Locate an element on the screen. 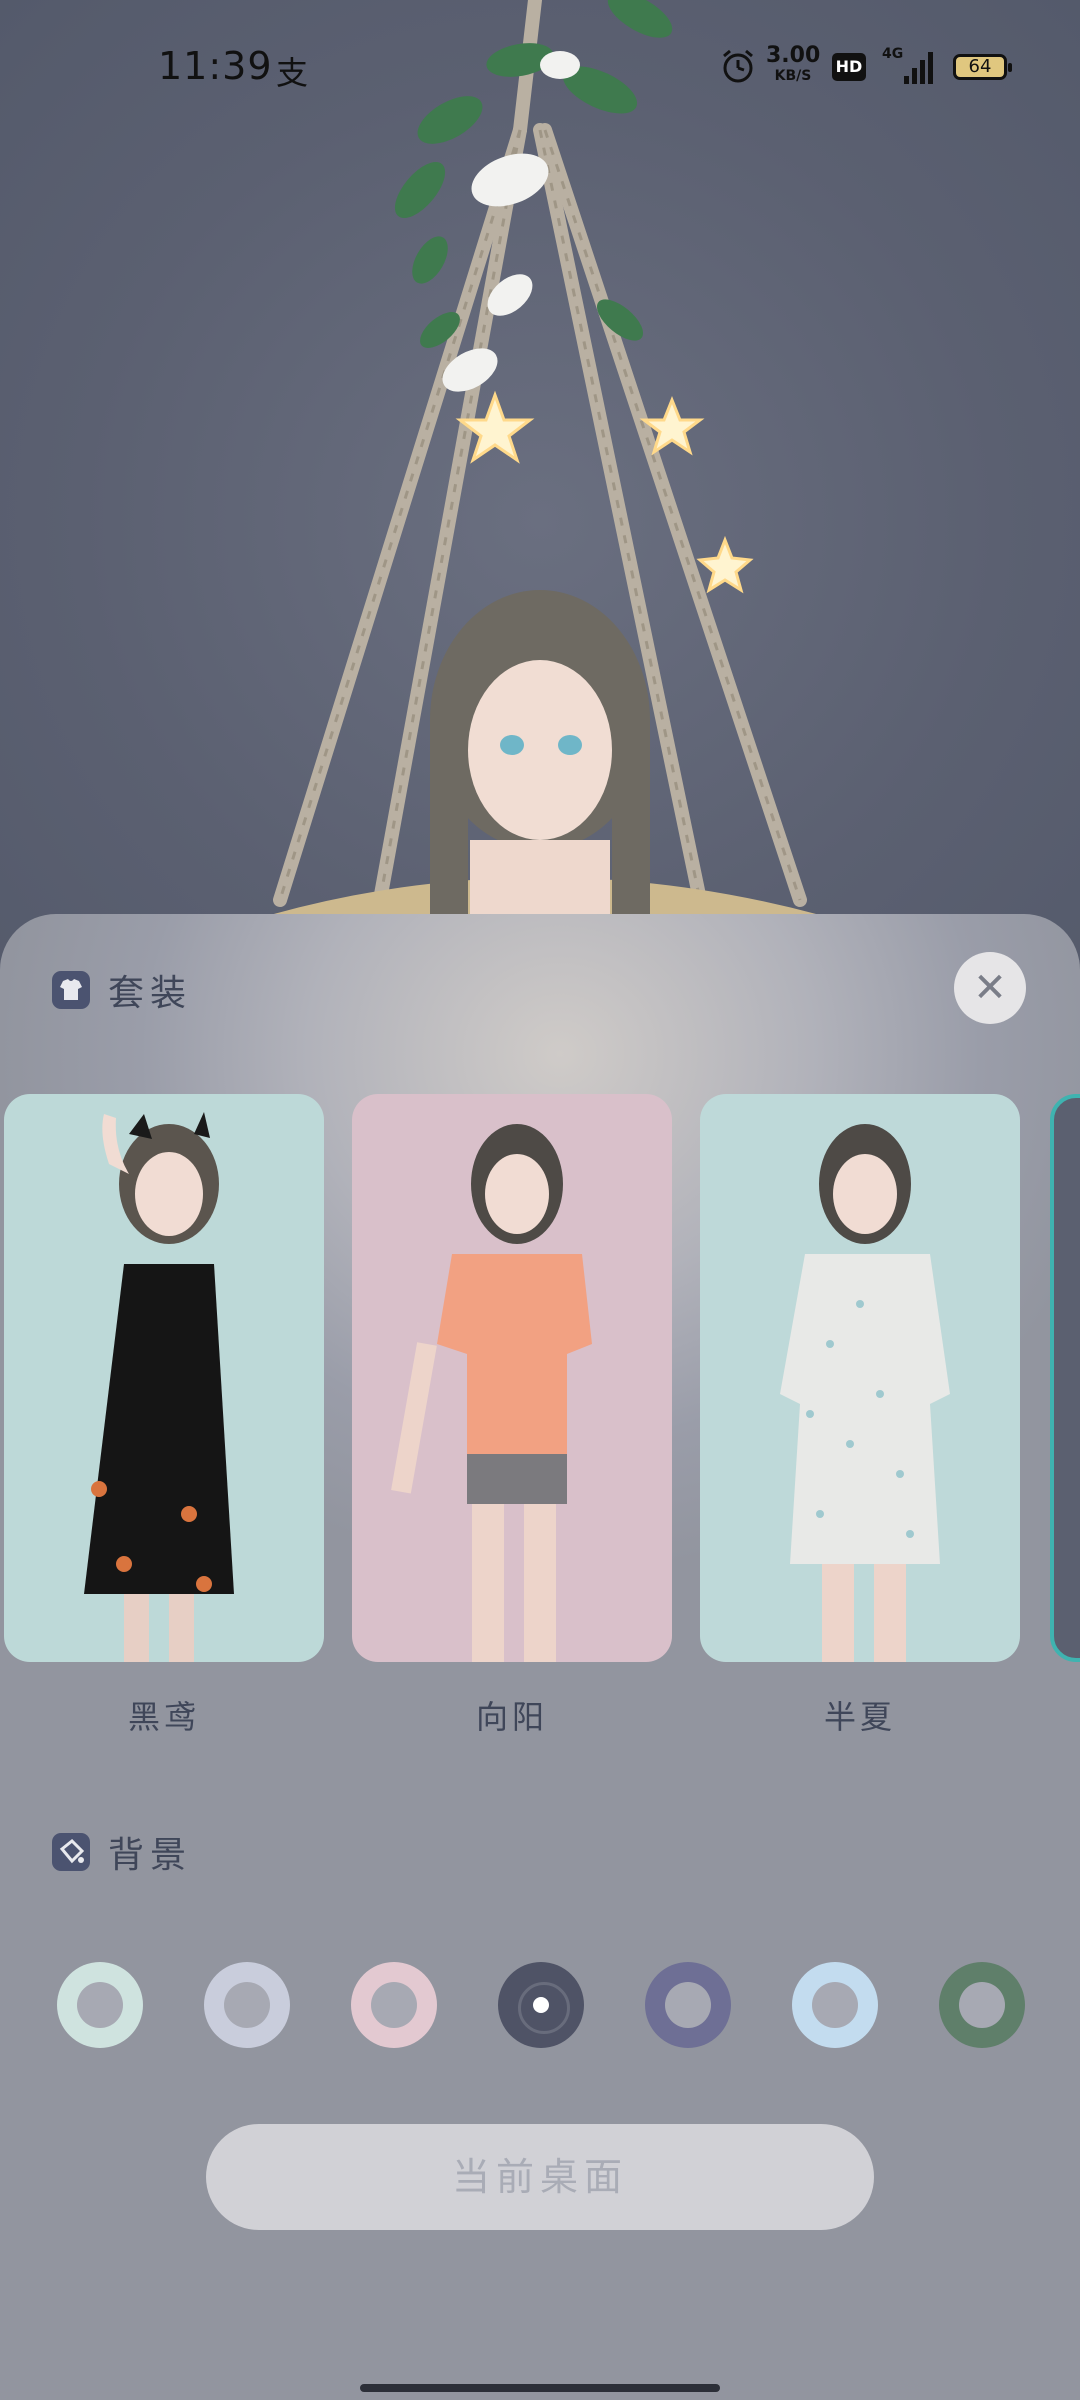 The width and height of the screenshot is (1080, 2400). outfit-section-title: 套装 is located at coordinates (150, 993).